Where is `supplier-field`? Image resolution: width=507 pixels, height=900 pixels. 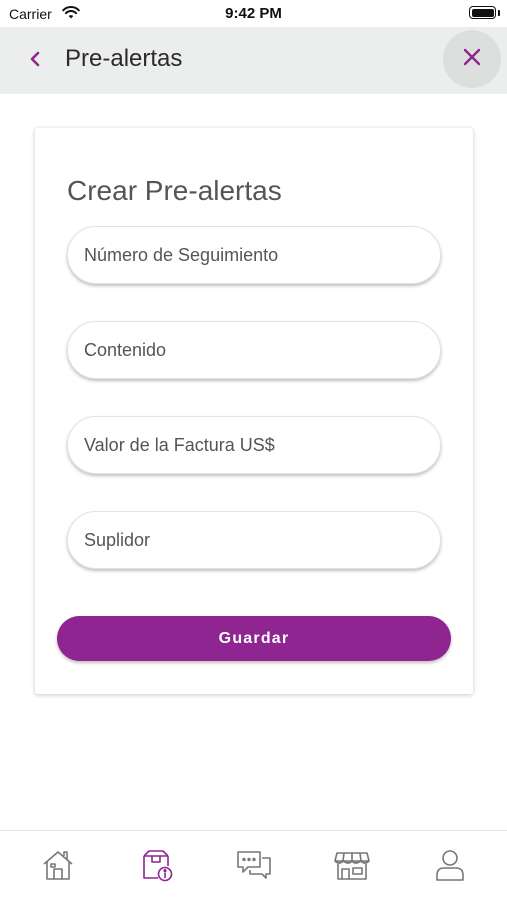
supplier-field is located at coordinates (254, 540).